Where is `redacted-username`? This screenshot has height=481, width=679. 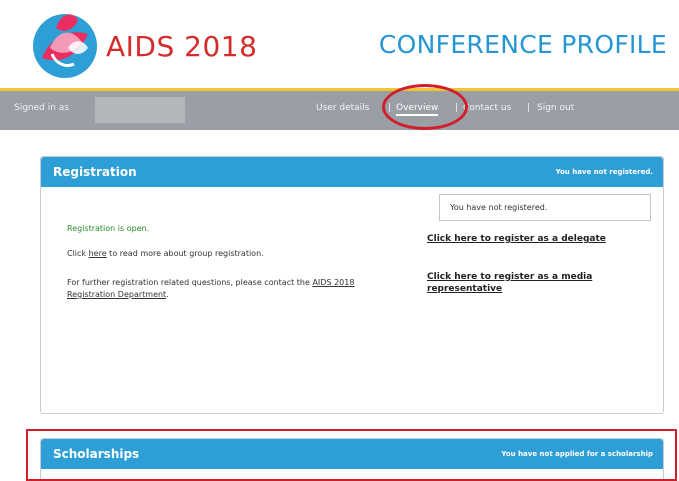 redacted-username is located at coordinates (140, 110).